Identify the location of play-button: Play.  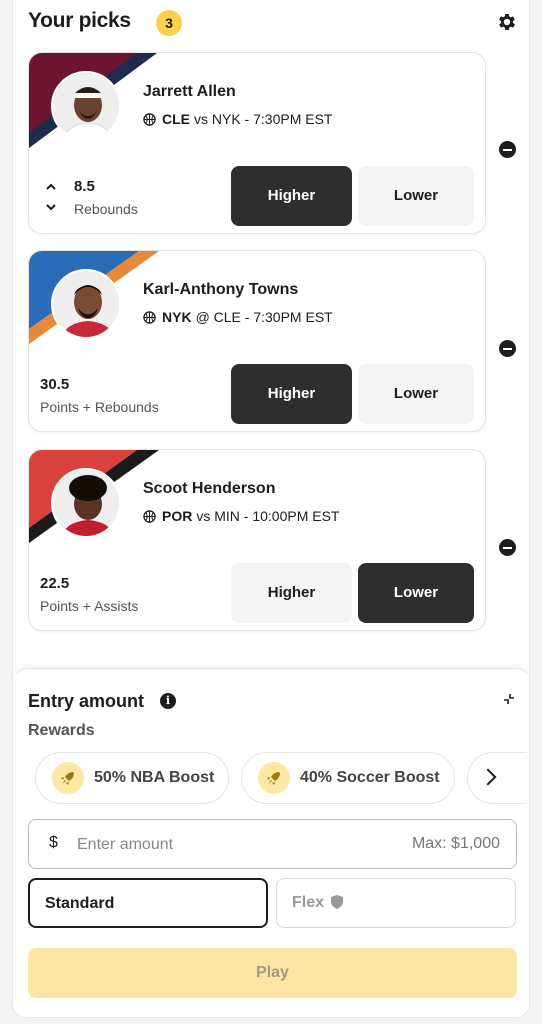
(272, 973).